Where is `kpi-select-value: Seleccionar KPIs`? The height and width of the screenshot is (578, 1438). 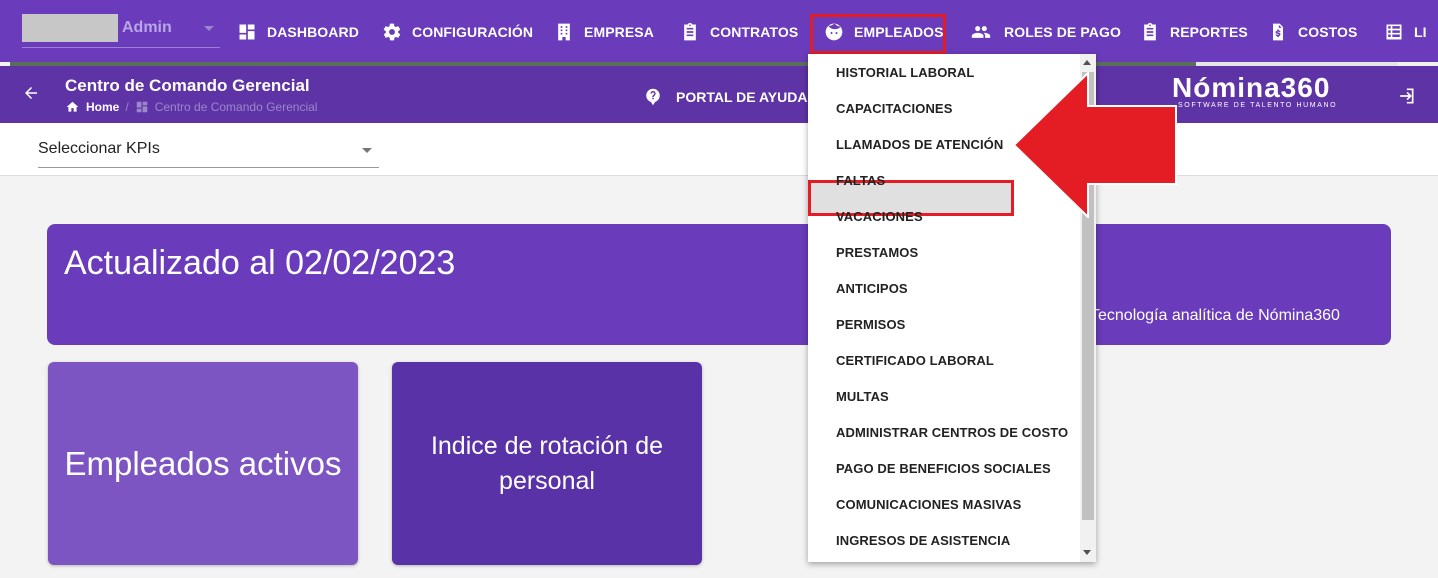
kpi-select-value: Seleccionar KPIs is located at coordinates (99, 148).